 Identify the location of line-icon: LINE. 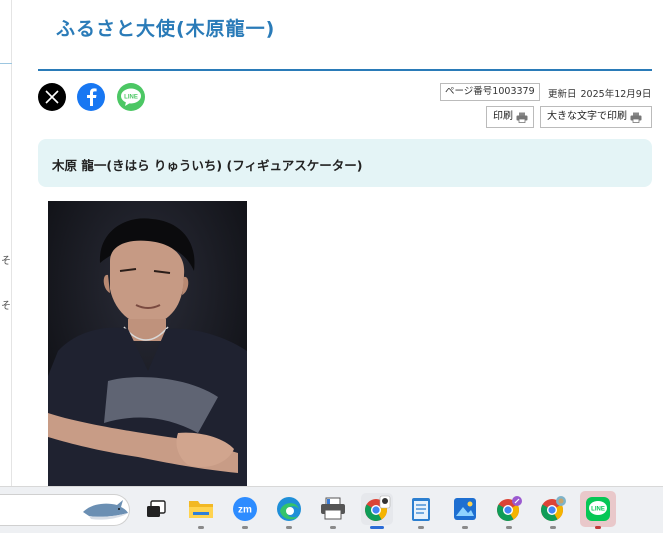
(131, 97).